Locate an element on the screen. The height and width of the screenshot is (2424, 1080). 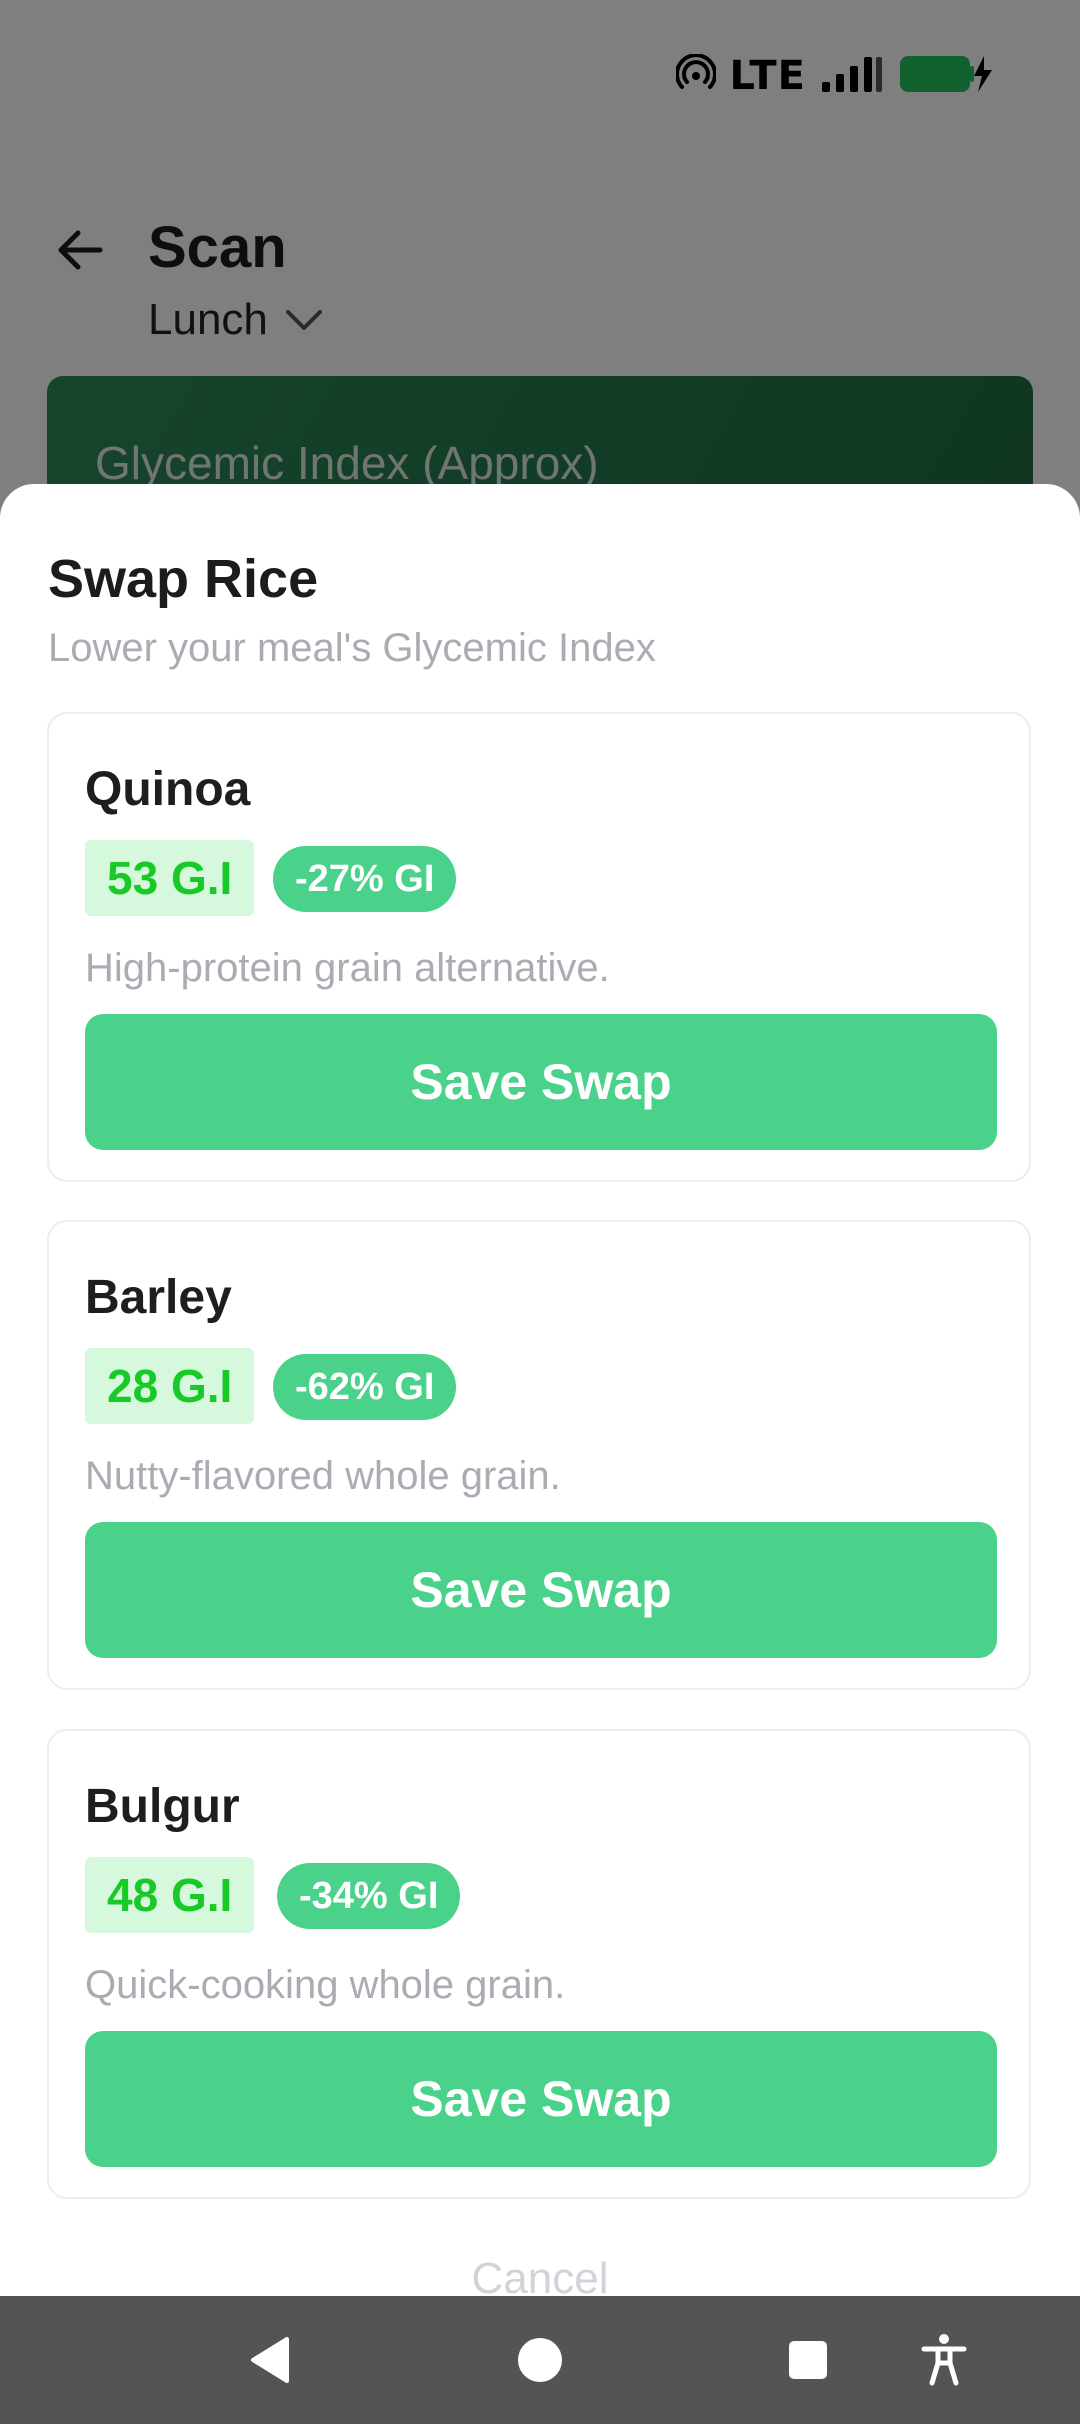
accessibility-button is located at coordinates (944, 2360).